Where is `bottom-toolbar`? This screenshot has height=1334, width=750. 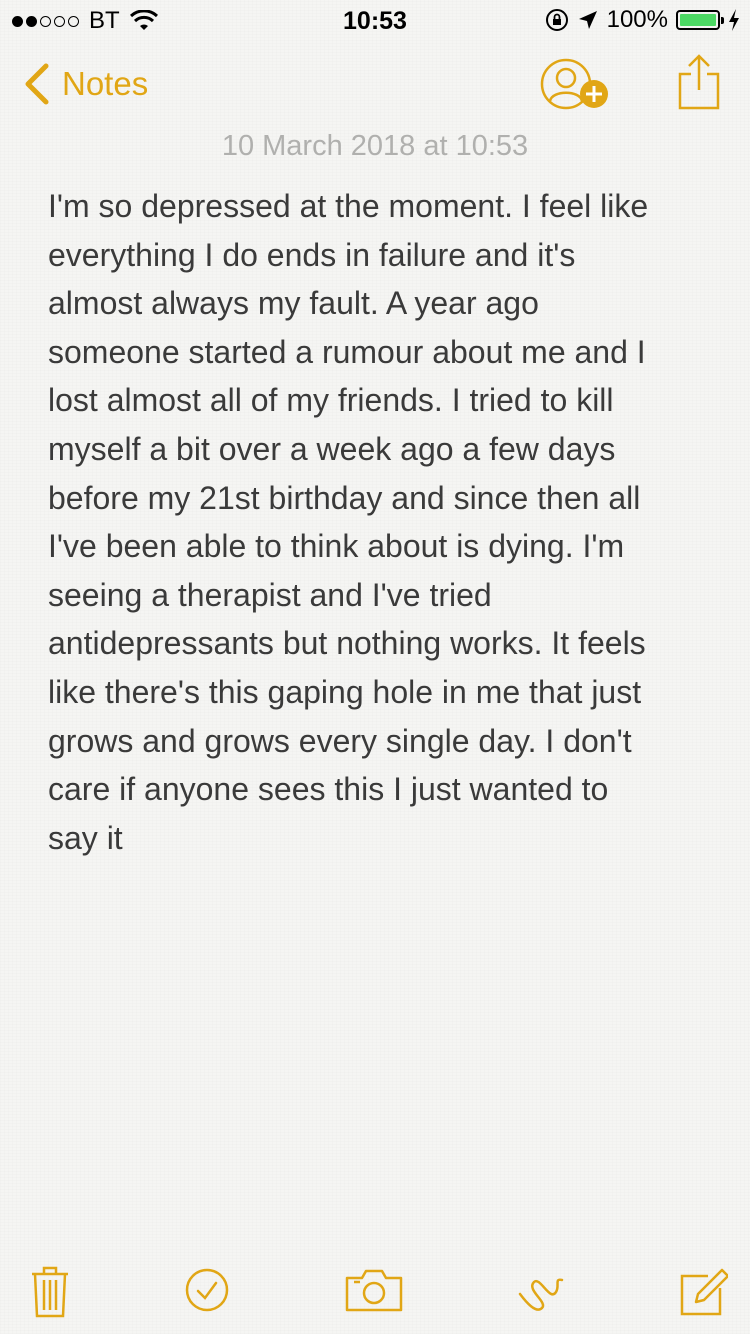 bottom-toolbar is located at coordinates (375, 1290).